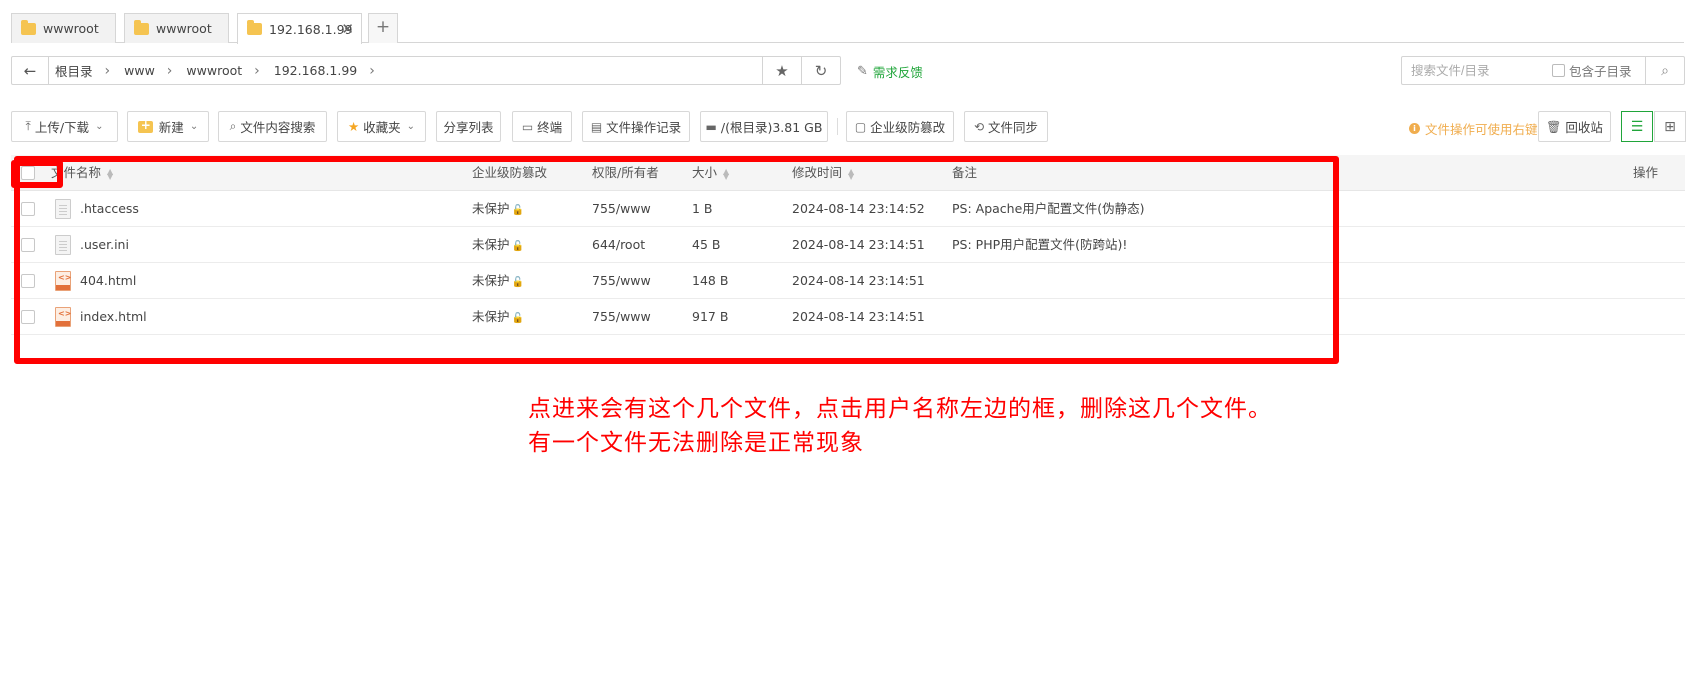  Describe the element at coordinates (214, 70) in the screenshot. I see `breadcrumb-item: wwwroot` at that location.